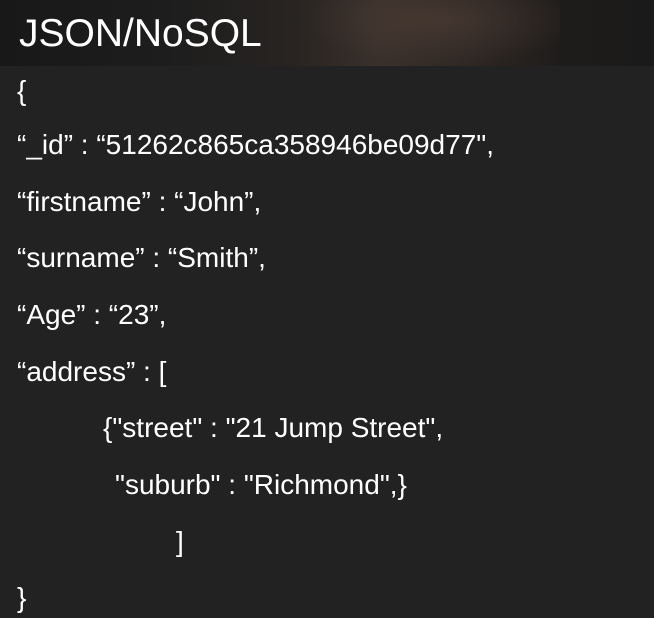 The image size is (654, 618). What do you see at coordinates (22, 90) in the screenshot?
I see `json-open-brace: {` at bounding box center [22, 90].